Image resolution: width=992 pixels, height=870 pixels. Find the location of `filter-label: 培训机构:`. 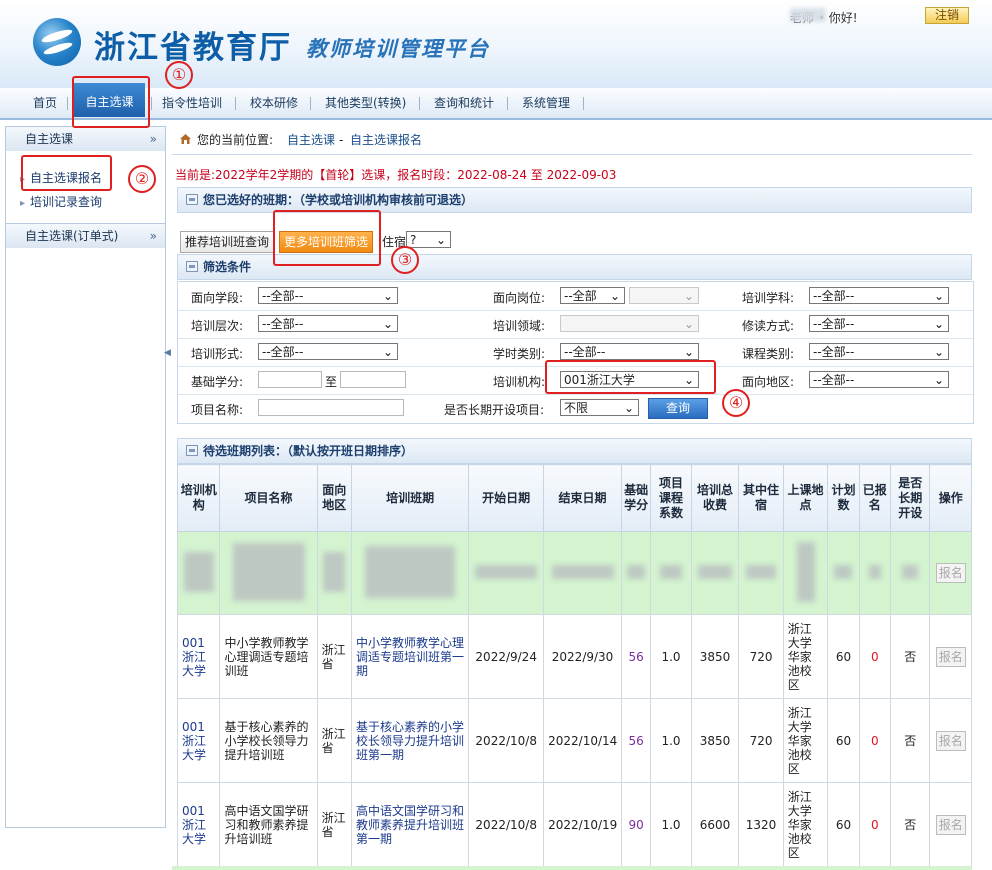

filter-label: 培训机构: is located at coordinates (519, 382).